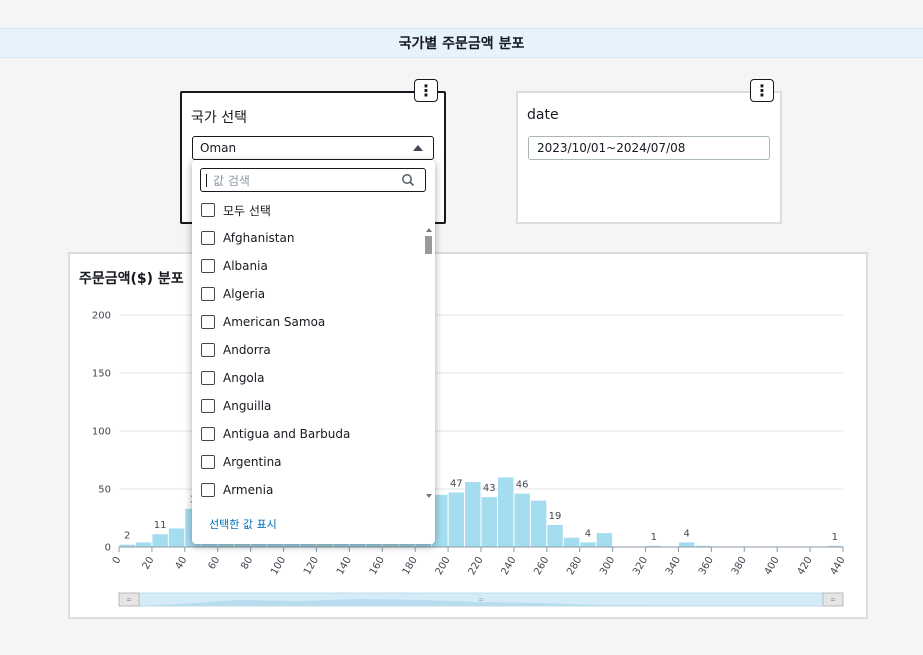  What do you see at coordinates (311, 462) in the screenshot?
I see `option-argentina: Argentina` at bounding box center [311, 462].